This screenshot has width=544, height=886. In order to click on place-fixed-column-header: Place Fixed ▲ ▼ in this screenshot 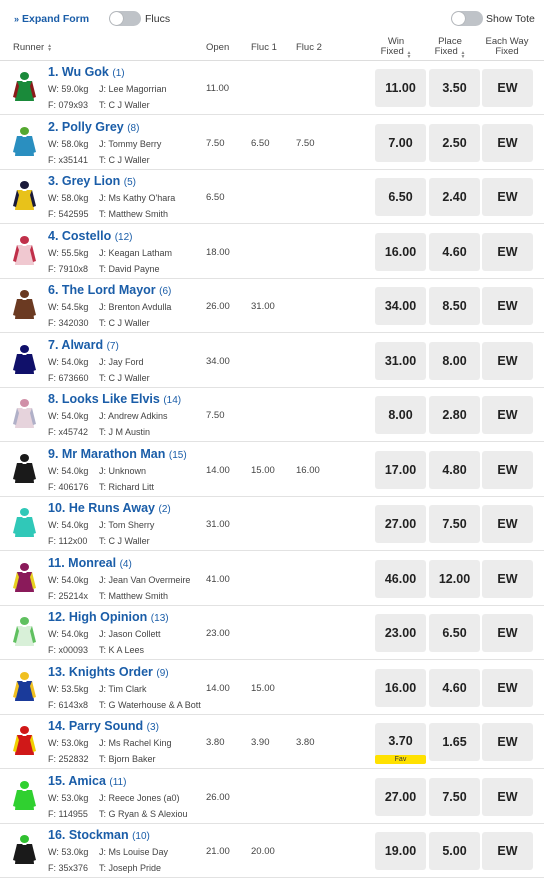, I will do `click(450, 48)`.